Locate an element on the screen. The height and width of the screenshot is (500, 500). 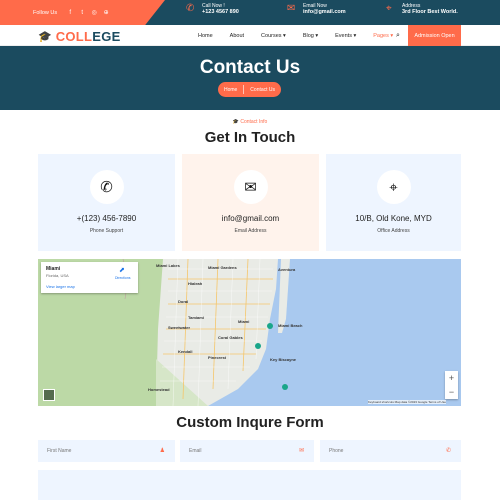
email-card-value: info@gmail.com is located at coordinates (250, 218).